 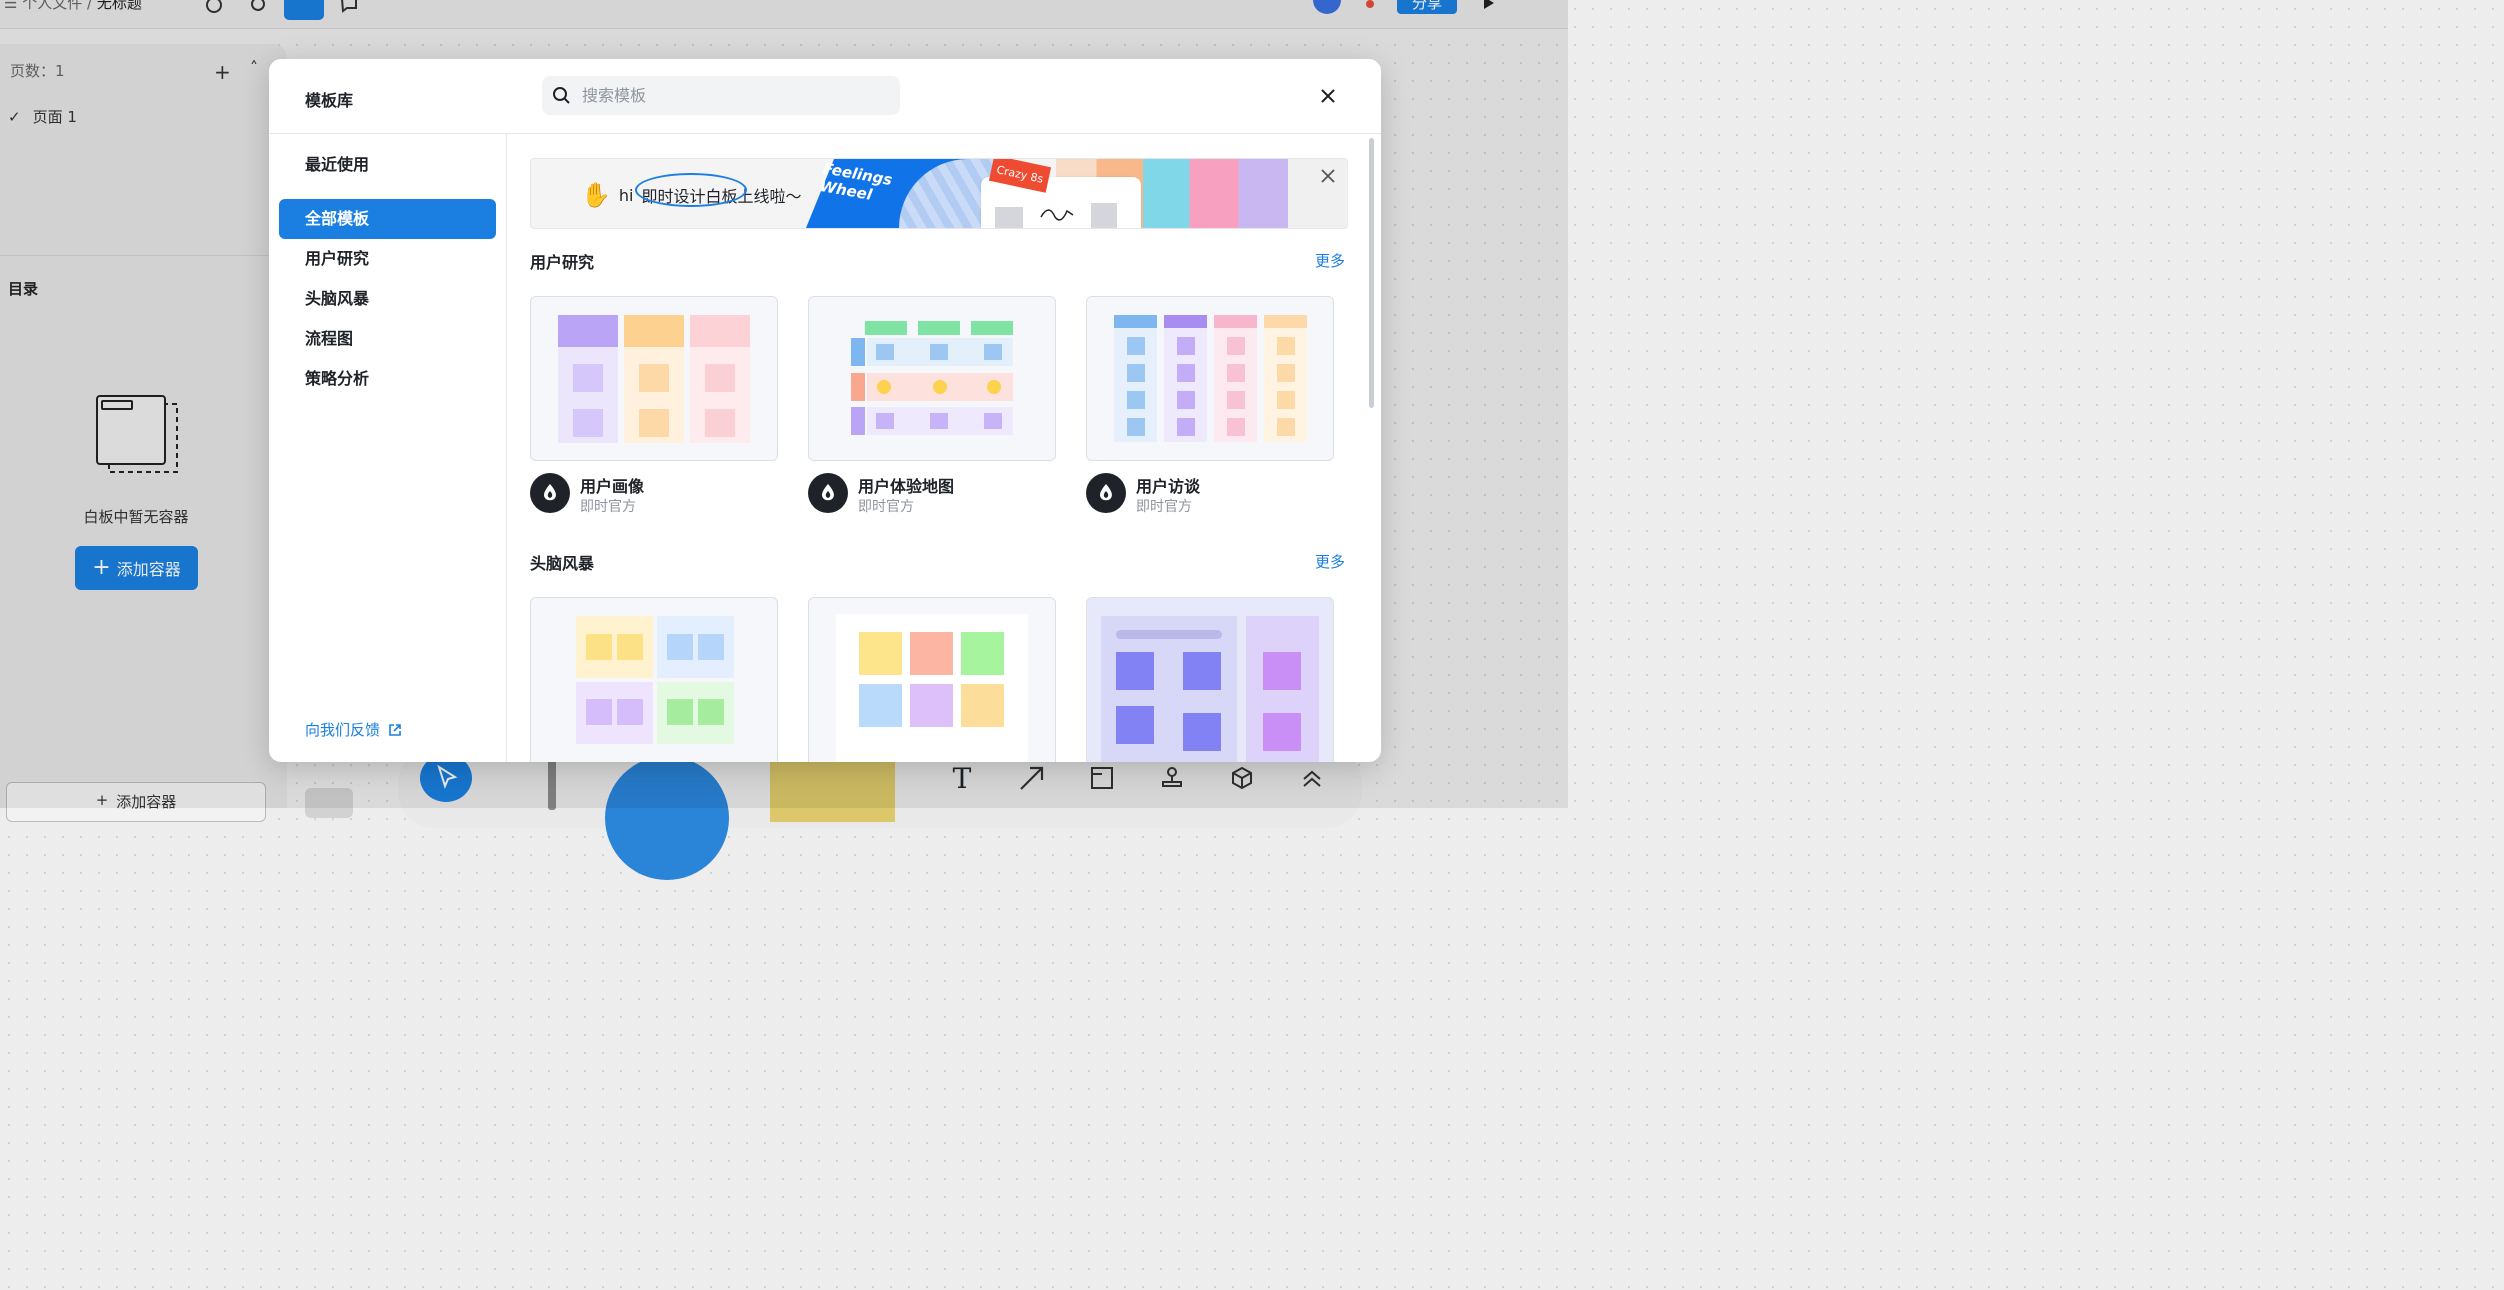 I want to click on sticky-note-tool-icon, so click(x=832, y=792).